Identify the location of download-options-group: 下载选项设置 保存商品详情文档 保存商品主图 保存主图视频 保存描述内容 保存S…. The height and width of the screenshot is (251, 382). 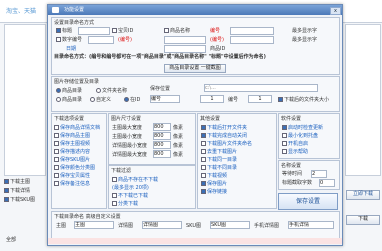
(79, 161).